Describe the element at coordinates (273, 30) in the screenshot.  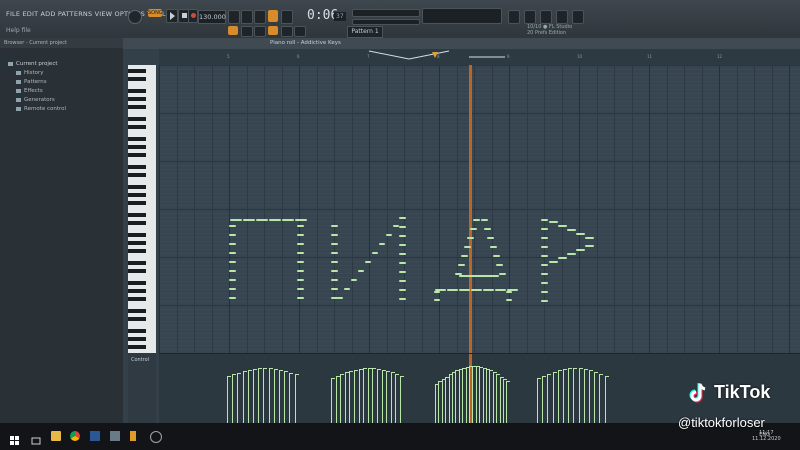
I see `piano-roll-view-button` at that location.